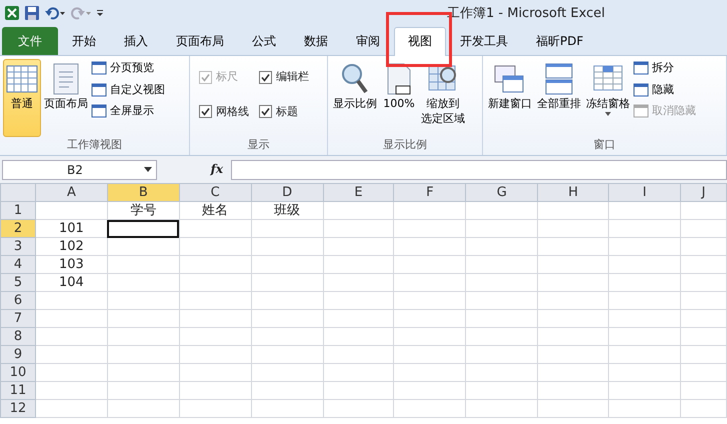  What do you see at coordinates (560, 41) in the screenshot?
I see `ribbon-tab: 福昕PDF` at bounding box center [560, 41].